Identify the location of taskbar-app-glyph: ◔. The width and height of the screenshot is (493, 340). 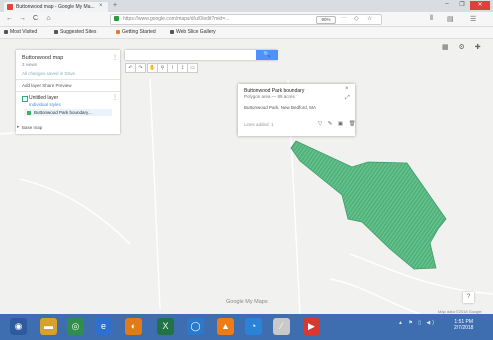
(253, 326).